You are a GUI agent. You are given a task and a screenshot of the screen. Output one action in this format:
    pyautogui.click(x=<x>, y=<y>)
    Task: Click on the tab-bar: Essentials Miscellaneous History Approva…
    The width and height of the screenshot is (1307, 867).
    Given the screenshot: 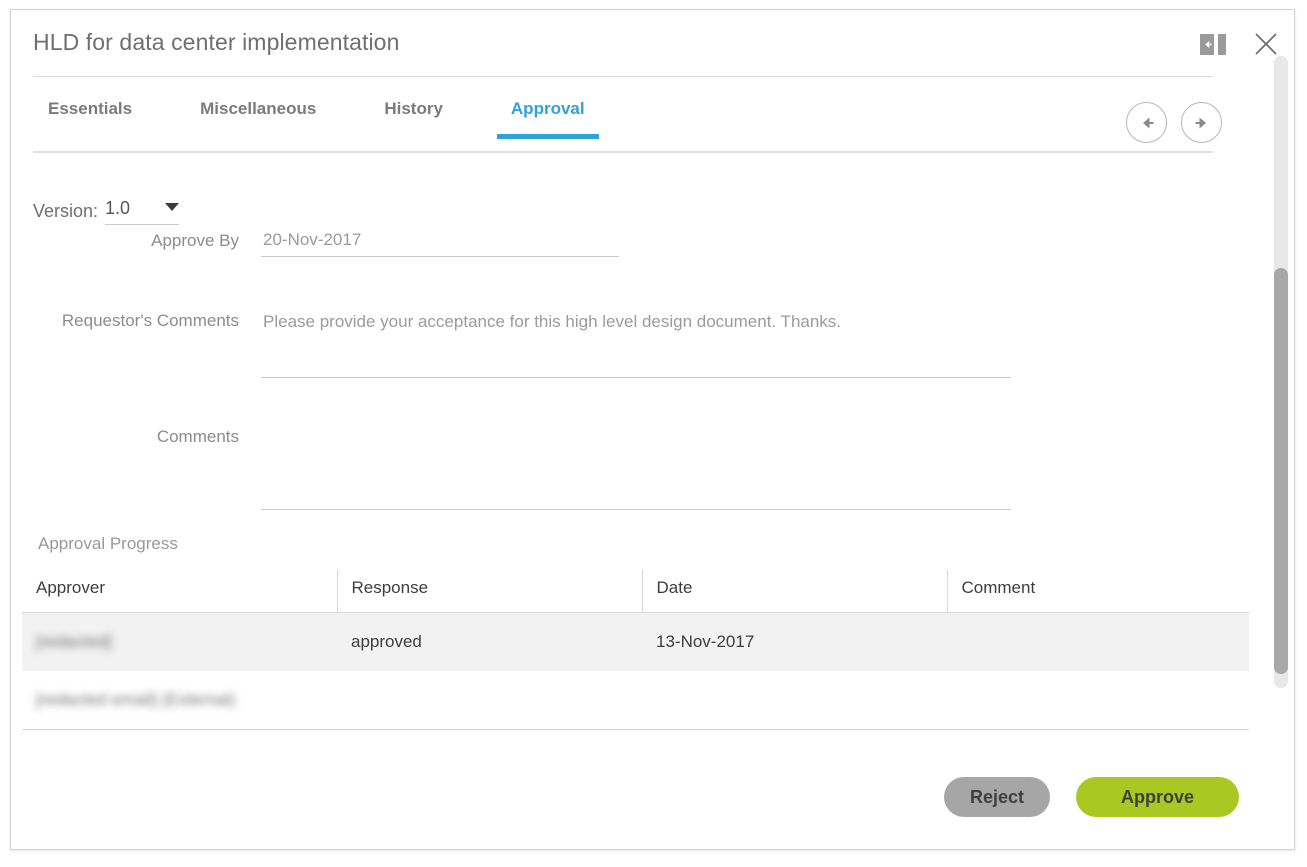 What is the action you would take?
    pyautogui.click(x=652, y=120)
    